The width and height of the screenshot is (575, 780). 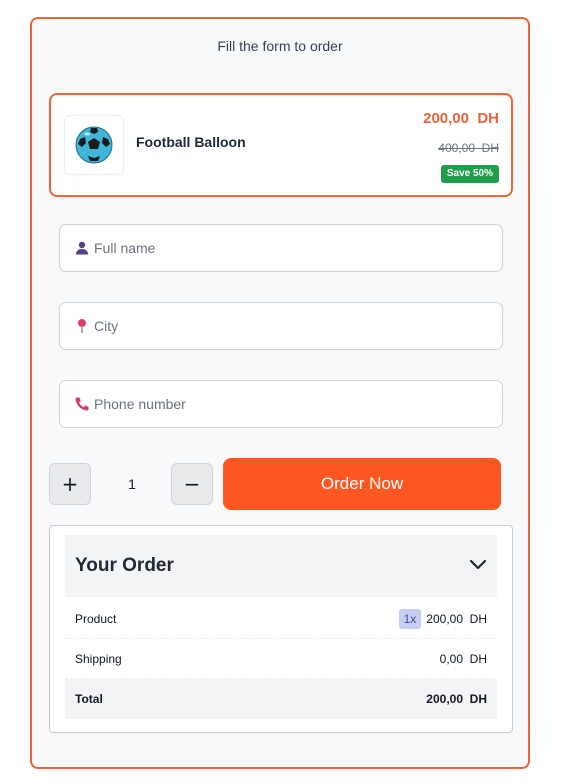 I want to click on discount-badge: Save 50%, so click(x=469, y=174).